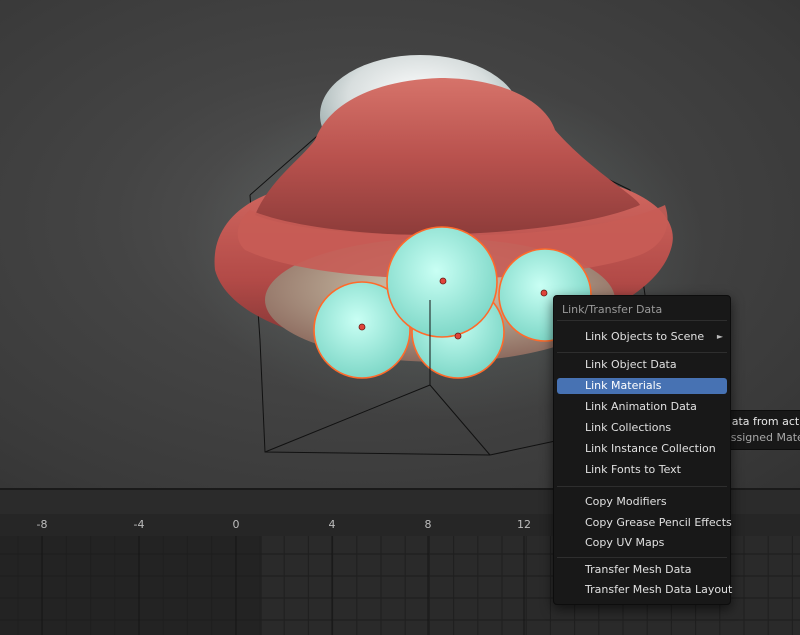  What do you see at coordinates (628, 427) in the screenshot?
I see `menu-item-label: Link Collections` at bounding box center [628, 427].